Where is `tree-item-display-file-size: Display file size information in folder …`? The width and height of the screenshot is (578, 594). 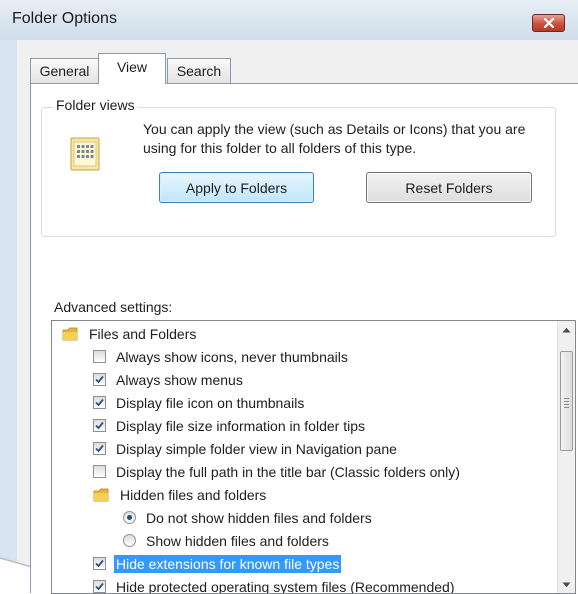 tree-item-display-file-size: Display file size information in folder … is located at coordinates (230, 425).